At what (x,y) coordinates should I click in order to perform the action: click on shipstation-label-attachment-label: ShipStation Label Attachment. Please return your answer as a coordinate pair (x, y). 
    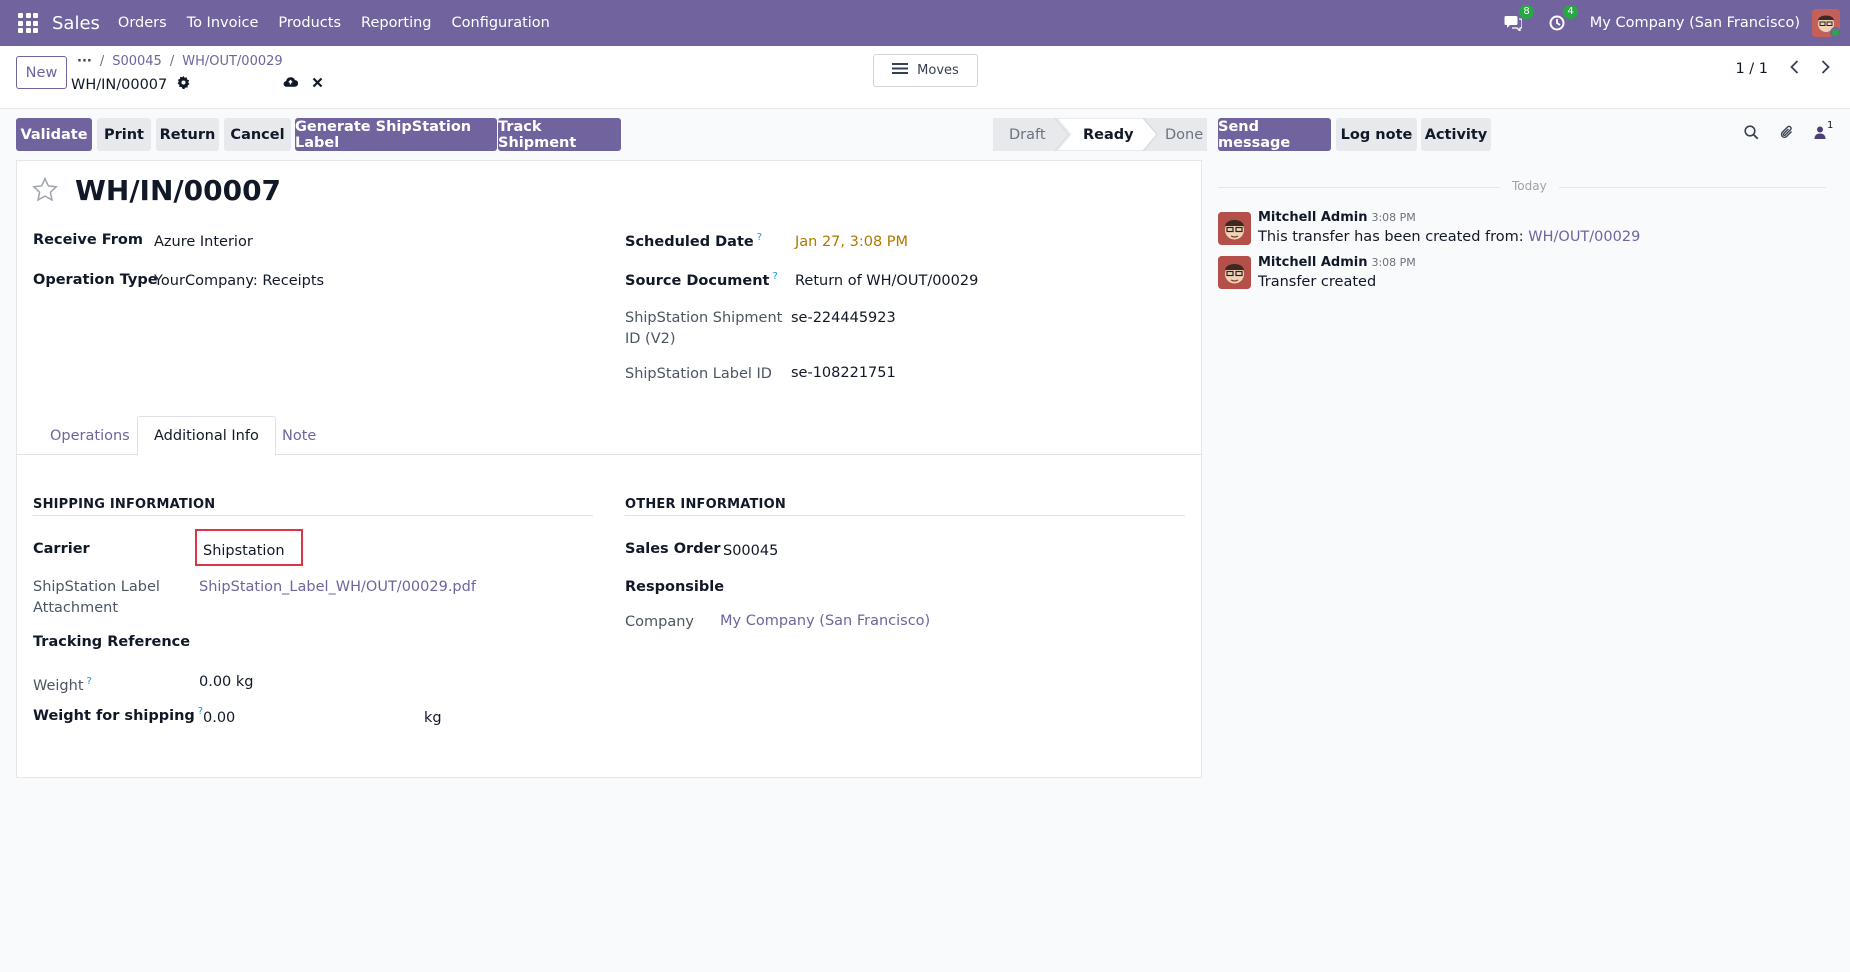
    Looking at the image, I should click on (96, 598).